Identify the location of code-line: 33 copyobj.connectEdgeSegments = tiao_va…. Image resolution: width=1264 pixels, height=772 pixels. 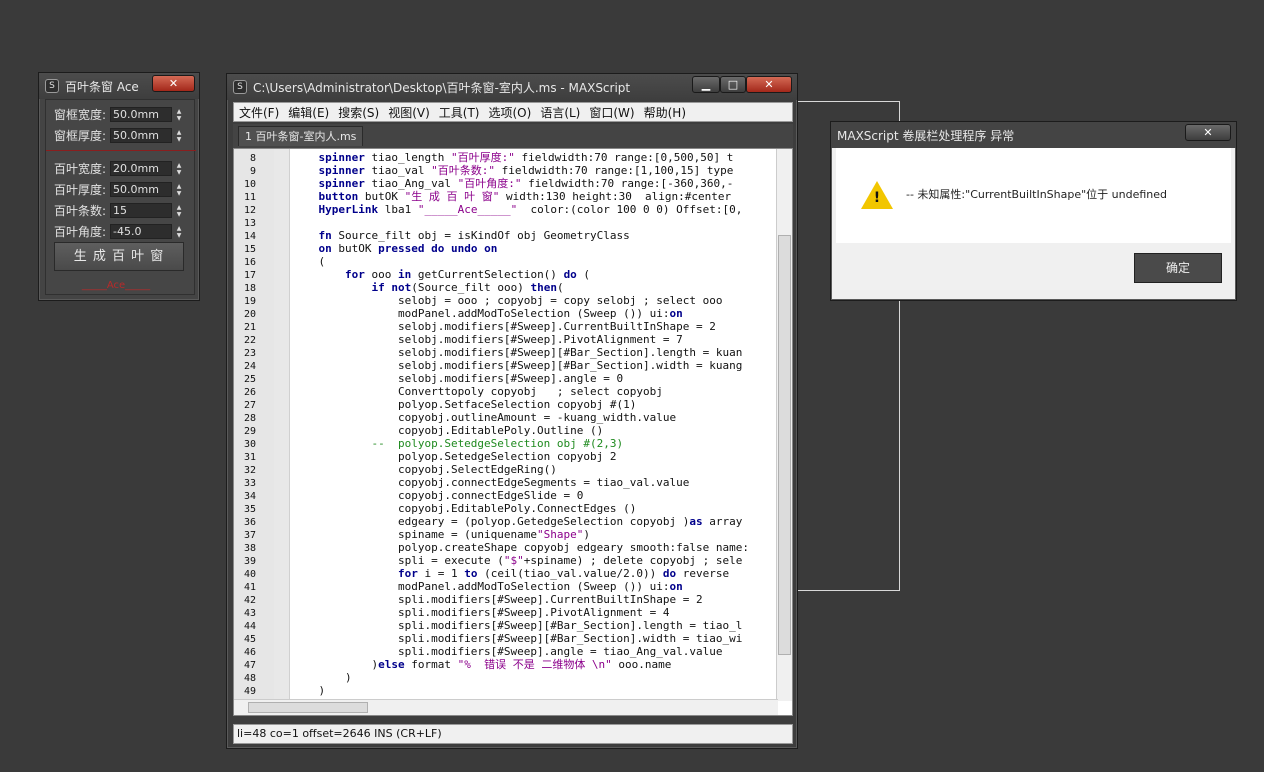
(506, 482).